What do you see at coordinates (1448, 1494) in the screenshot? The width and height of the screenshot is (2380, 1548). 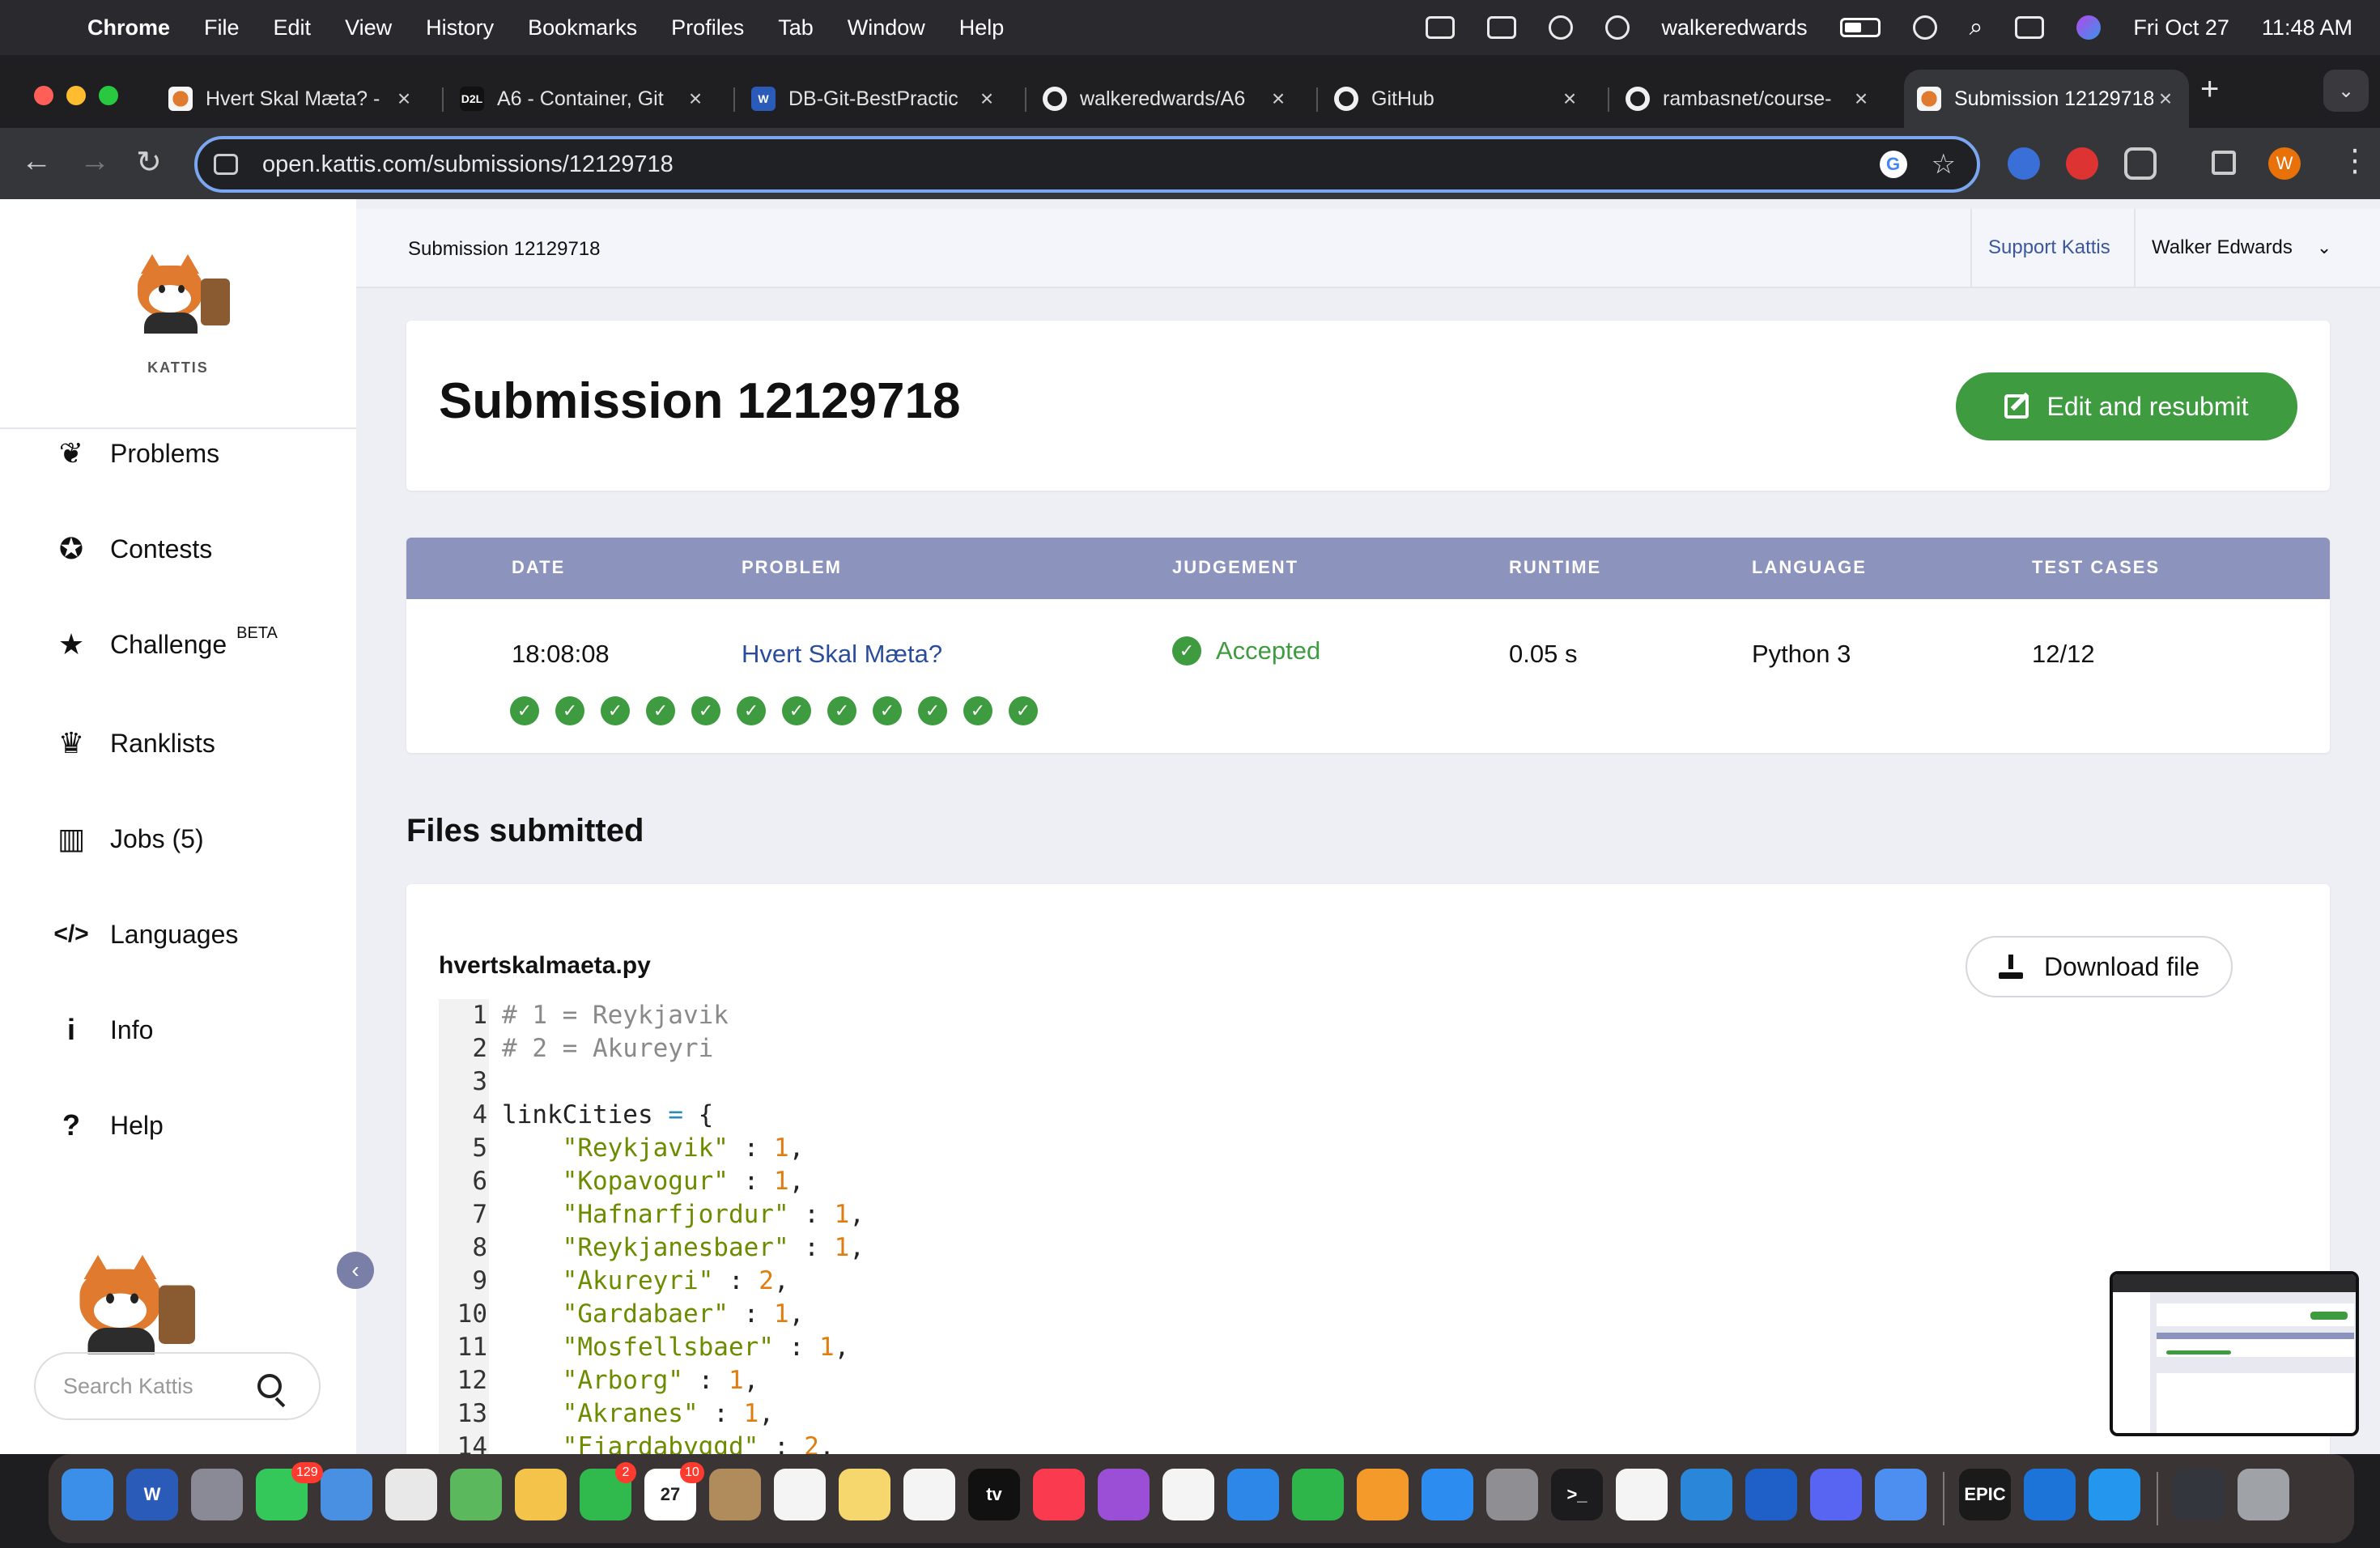 I see `appstore-icon` at bounding box center [1448, 1494].